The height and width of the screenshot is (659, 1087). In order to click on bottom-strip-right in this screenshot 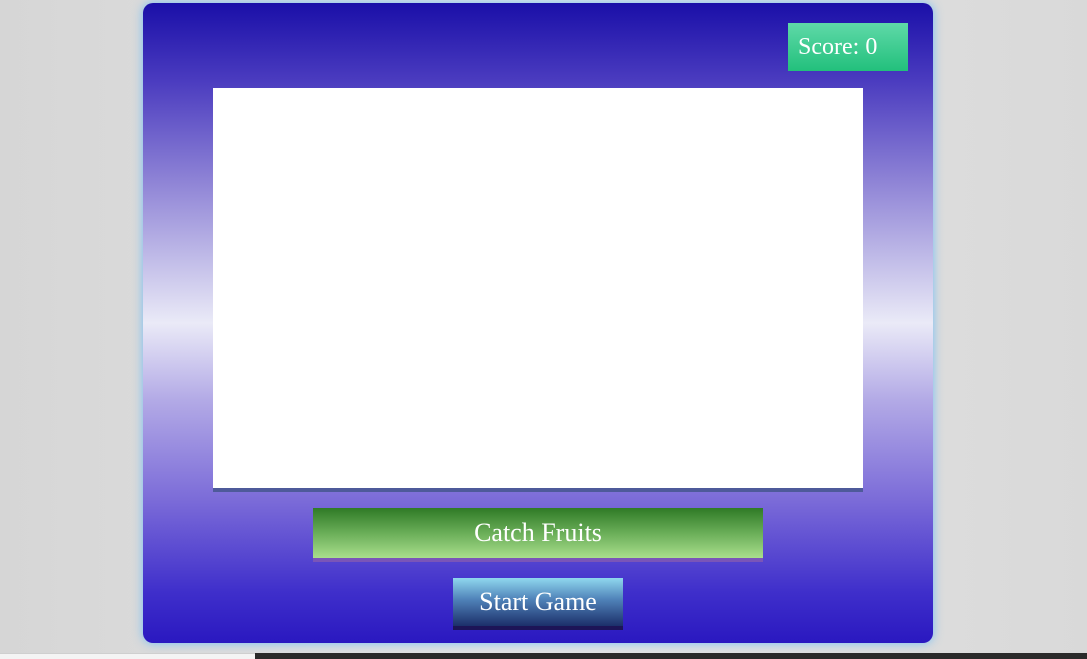, I will do `click(671, 656)`.